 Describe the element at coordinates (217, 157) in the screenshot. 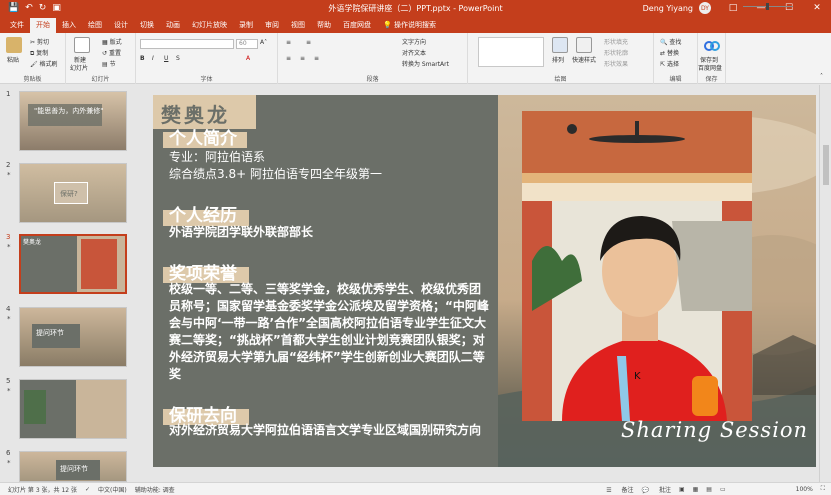

I see `major-text: 专业：阿拉伯语系` at that location.